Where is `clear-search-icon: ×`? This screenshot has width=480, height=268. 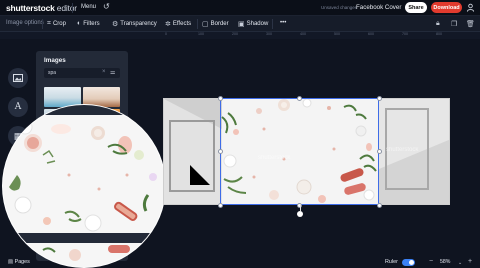
clear-search-icon: × is located at coordinates (104, 72).